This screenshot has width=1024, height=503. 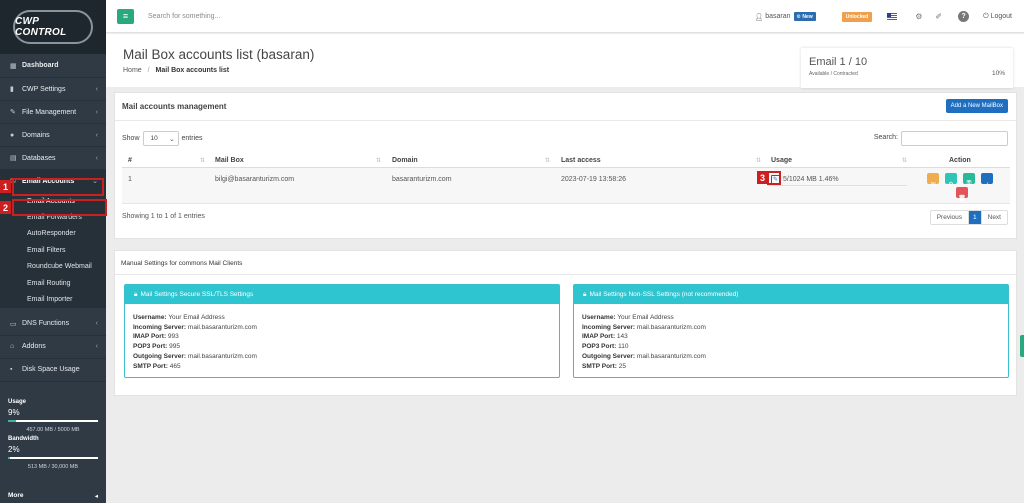 What do you see at coordinates (34, 347) in the screenshot?
I see `sidebar-item-label: Addons` at bounding box center [34, 347].